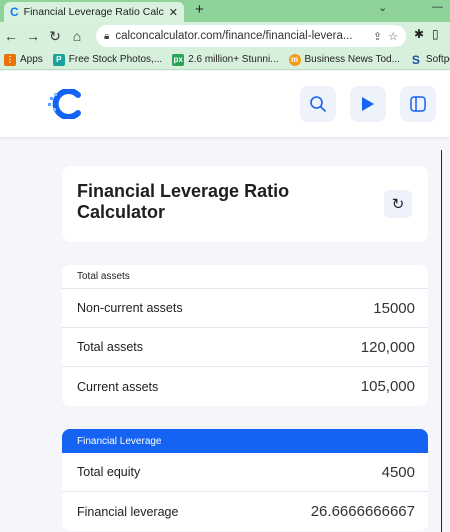 This screenshot has width=450, height=532. I want to click on section-heading: Total assets, so click(245, 277).